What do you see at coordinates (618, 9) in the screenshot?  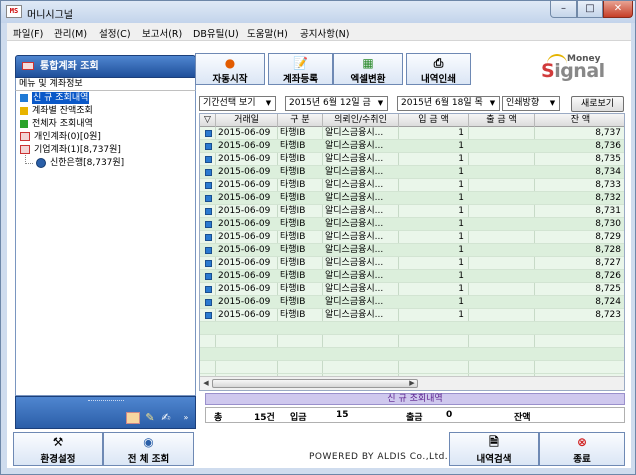 I see `close-button: ✕` at bounding box center [618, 9].